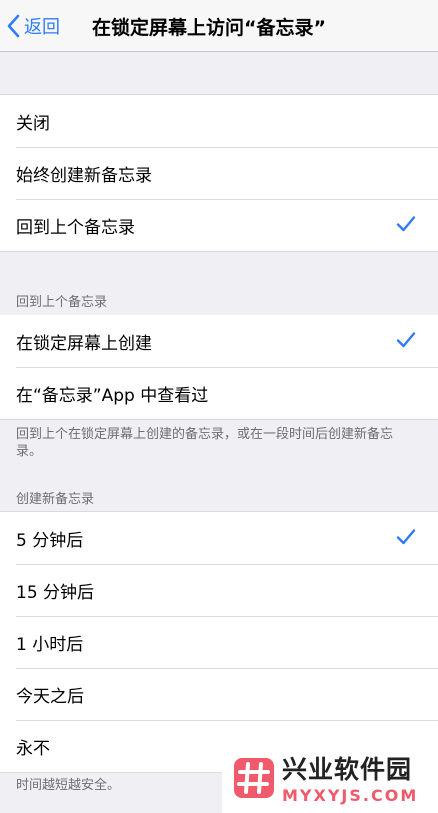 This screenshot has width=438, height=813. What do you see at coordinates (209, 28) in the screenshot?
I see `page-title: 在锁定屏幕上访问“备忘录”` at bounding box center [209, 28].